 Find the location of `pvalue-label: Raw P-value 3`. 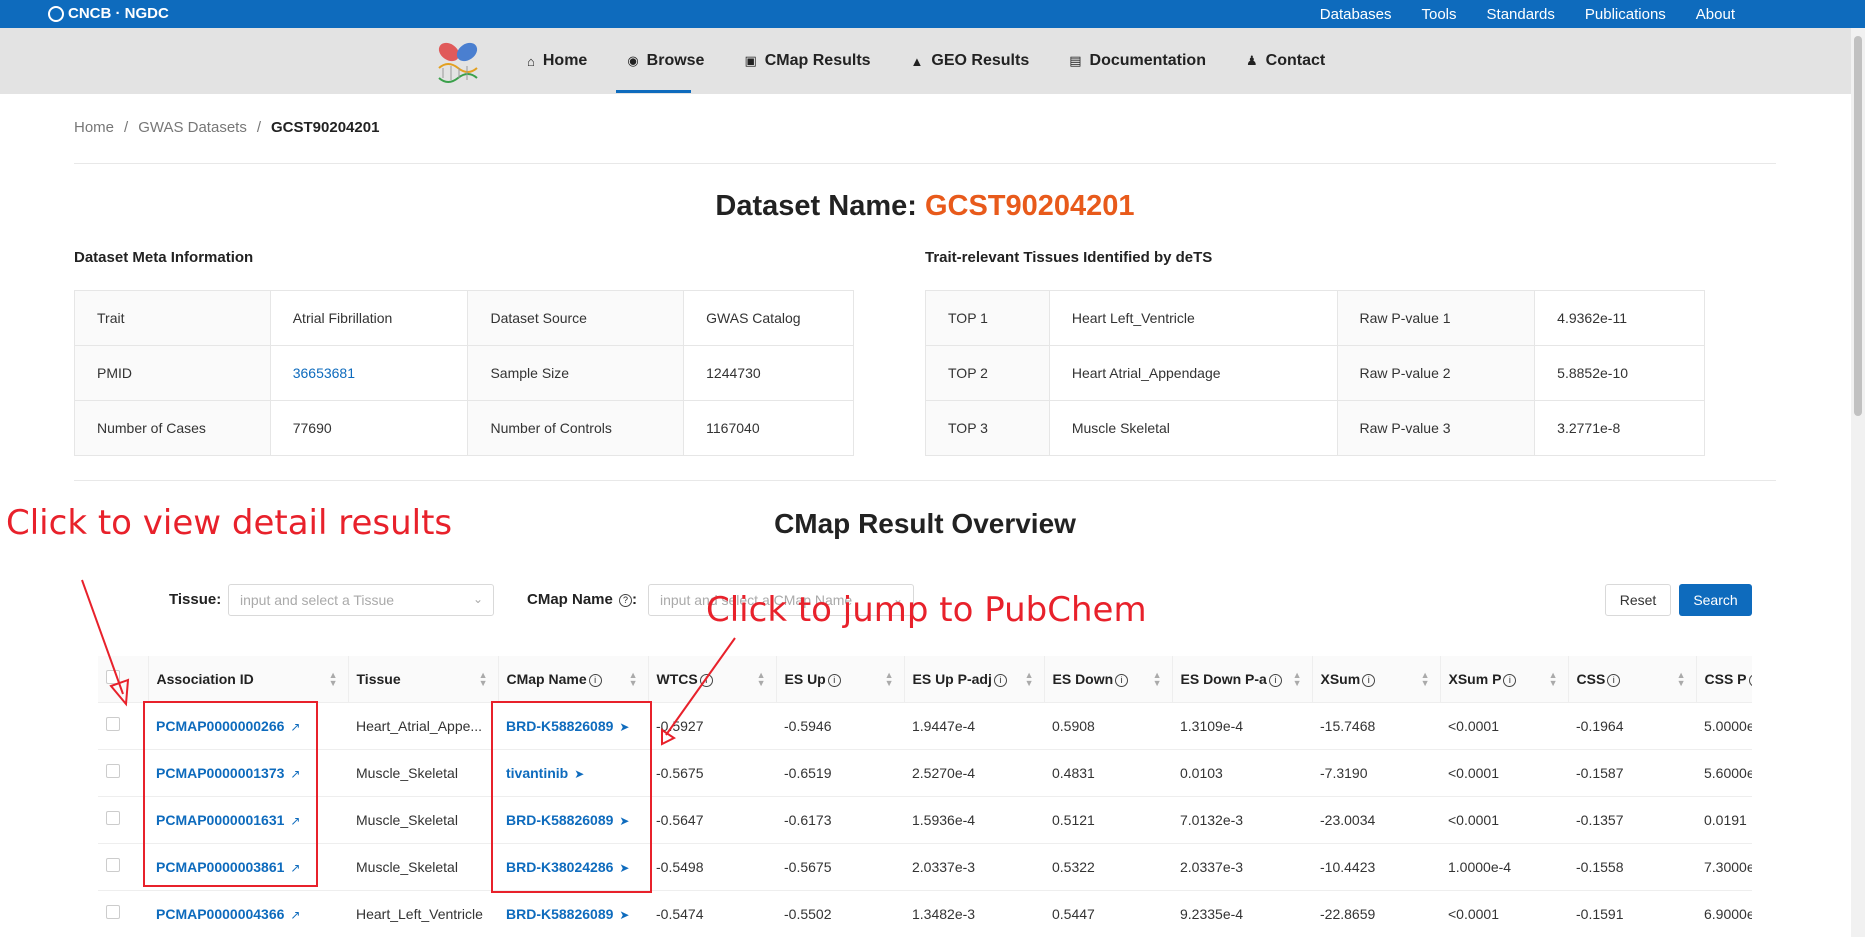

pvalue-label: Raw P-value 3 is located at coordinates (1436, 428).